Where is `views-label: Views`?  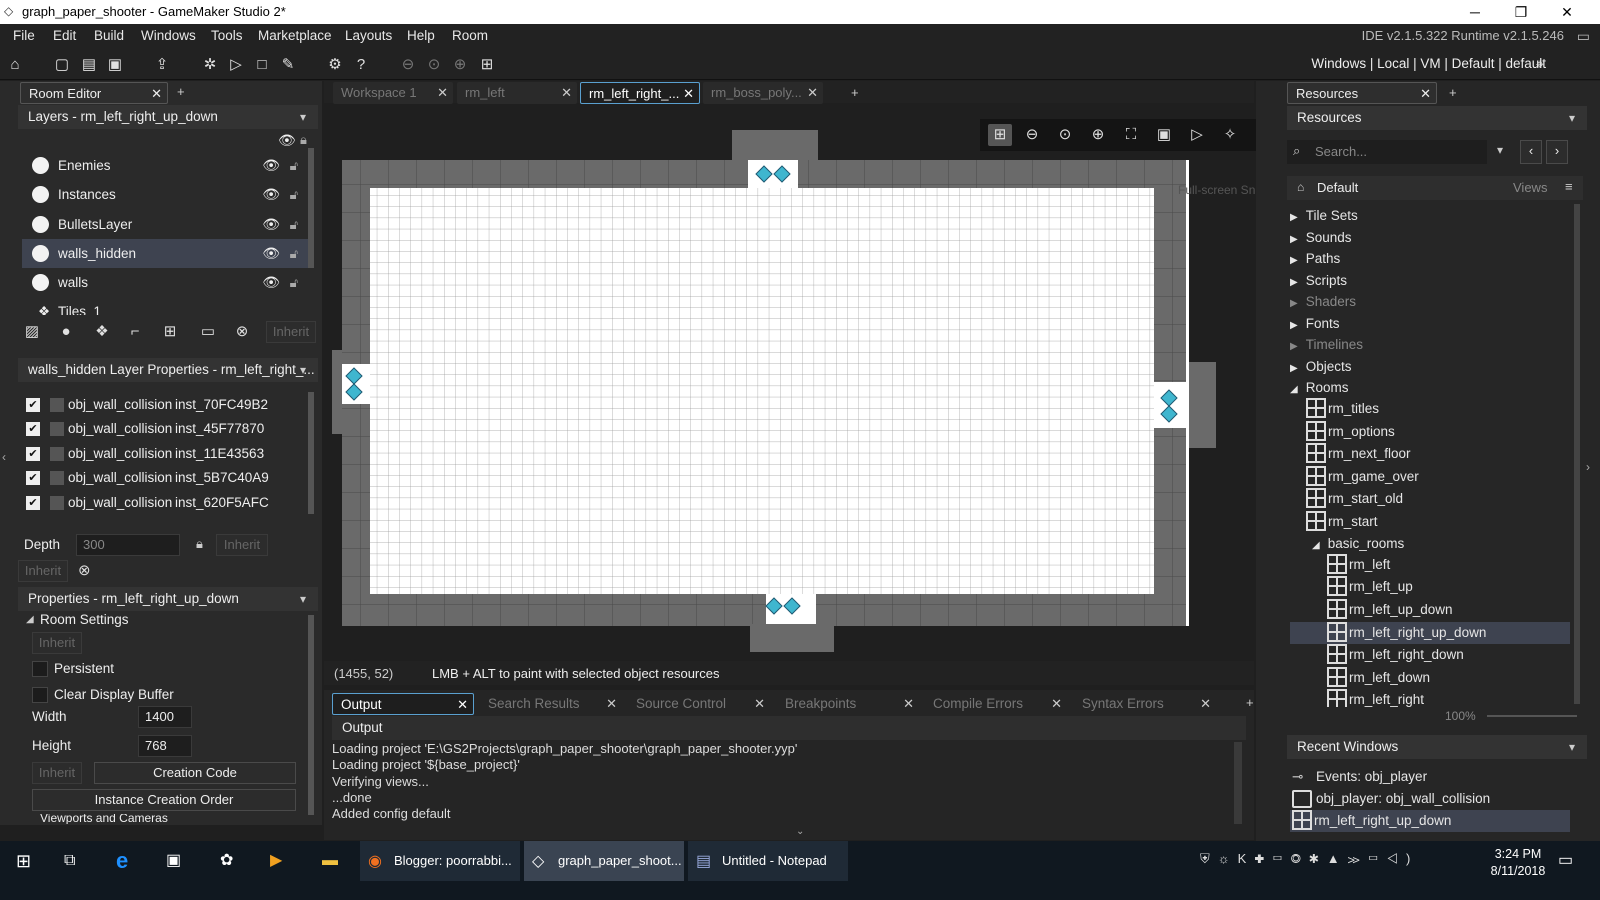 views-label: Views is located at coordinates (1530, 187).